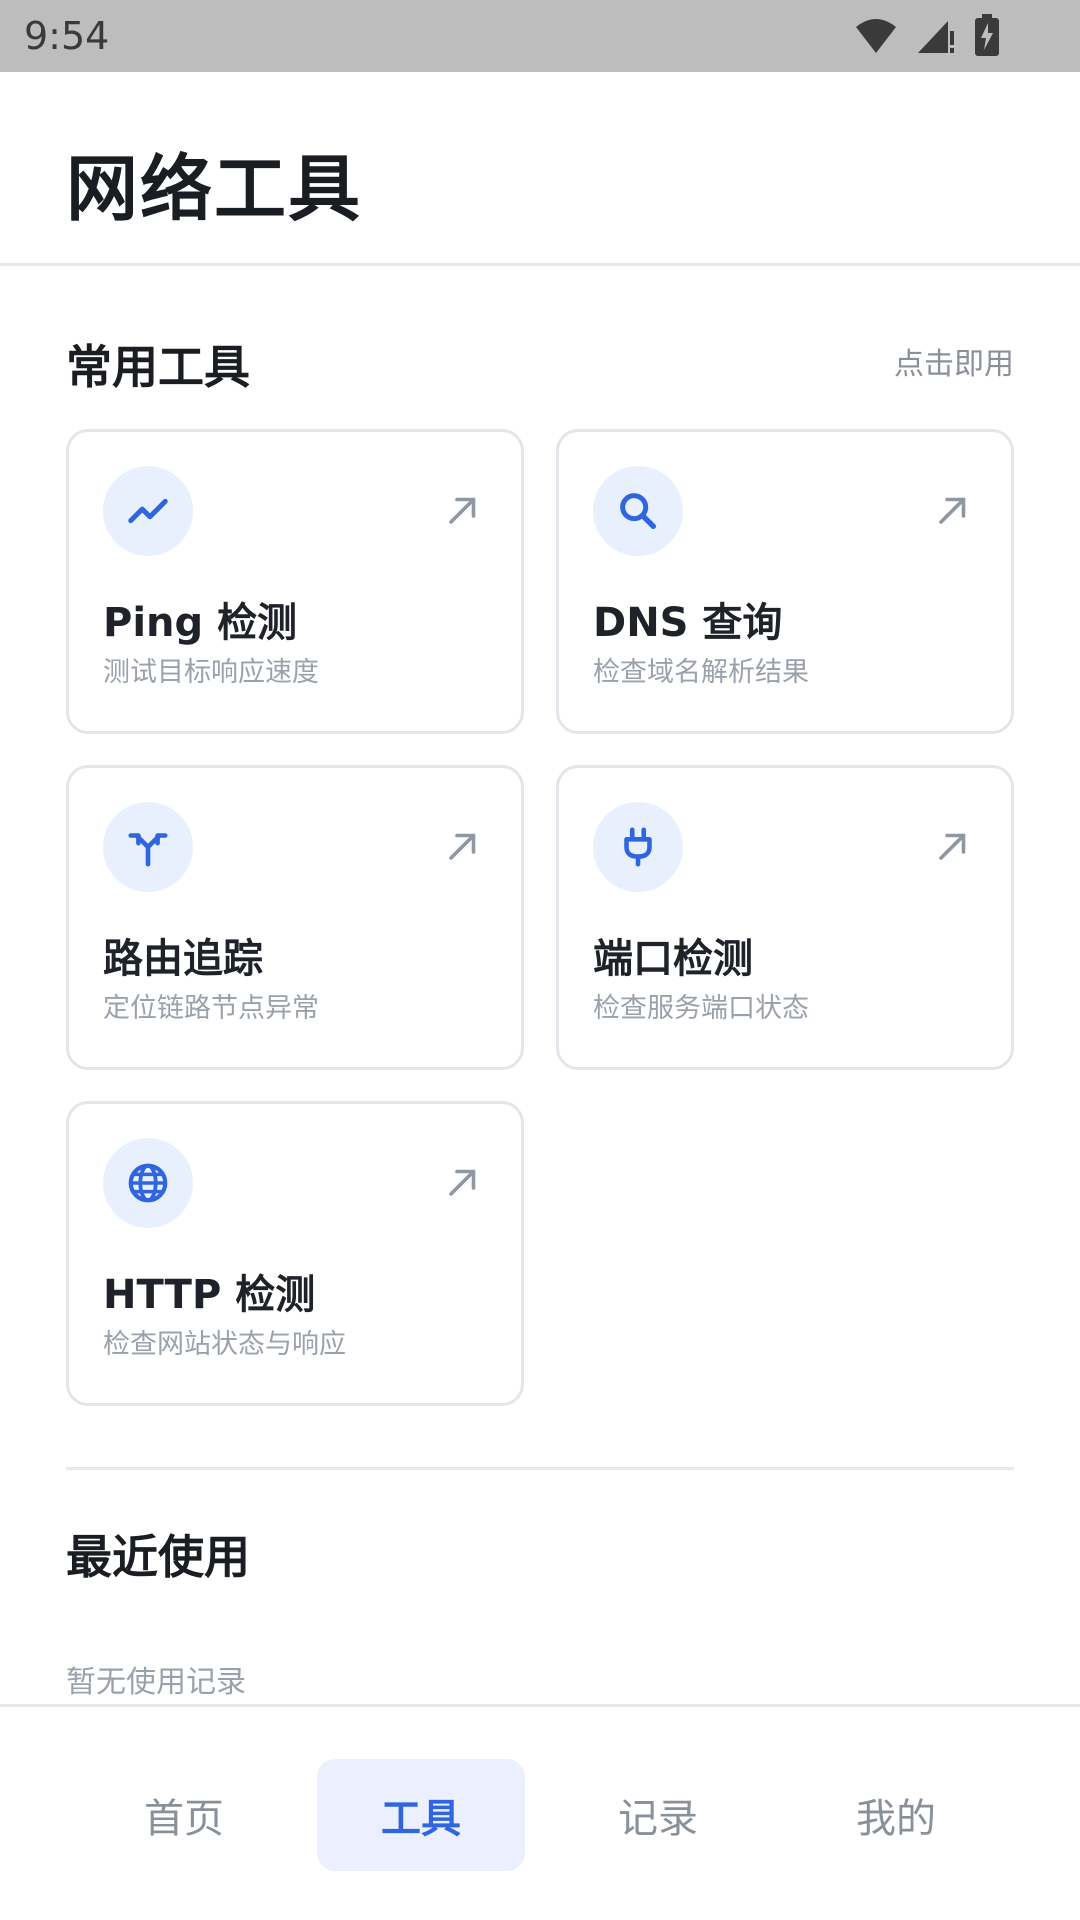  I want to click on tool-card-dns: DNS 查询 检查域名解析结果, so click(785, 581).